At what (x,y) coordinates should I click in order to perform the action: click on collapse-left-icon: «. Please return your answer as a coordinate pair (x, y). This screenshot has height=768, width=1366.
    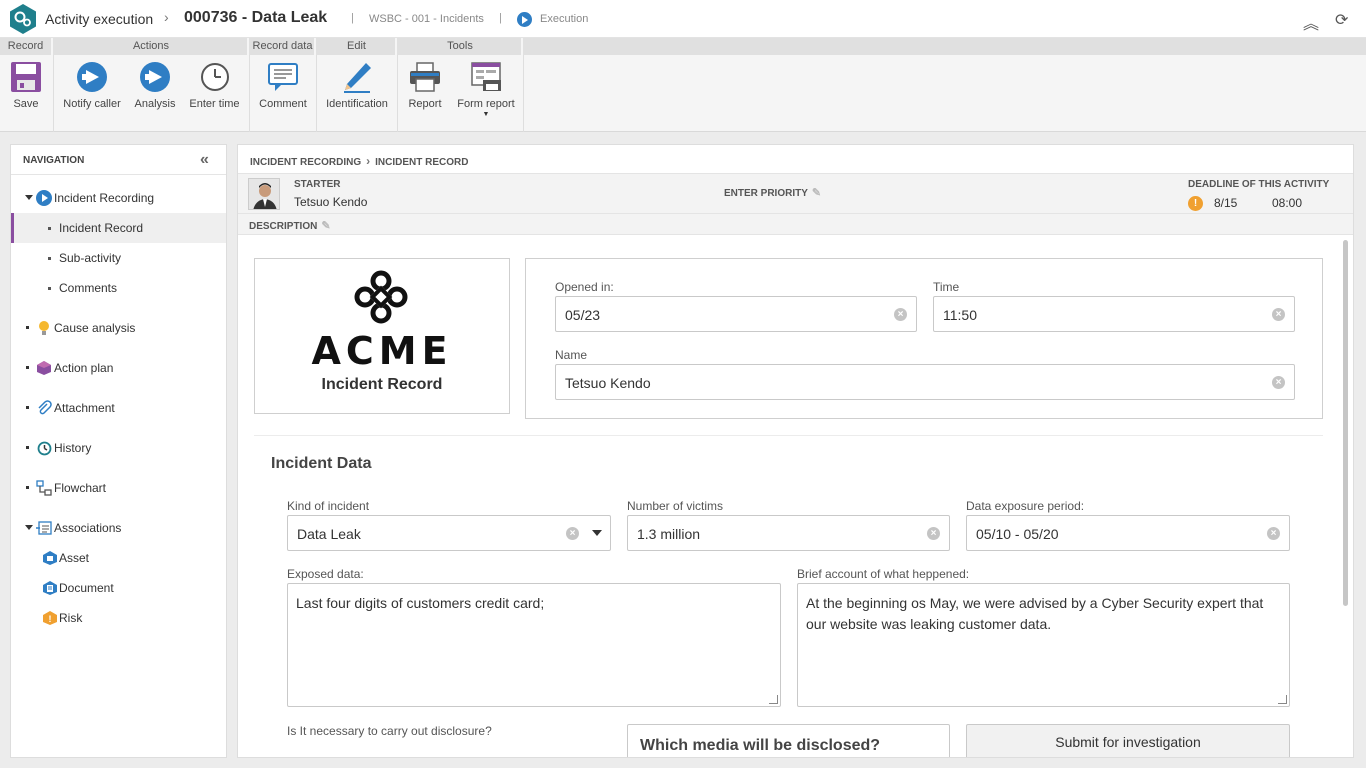
    Looking at the image, I should click on (204, 160).